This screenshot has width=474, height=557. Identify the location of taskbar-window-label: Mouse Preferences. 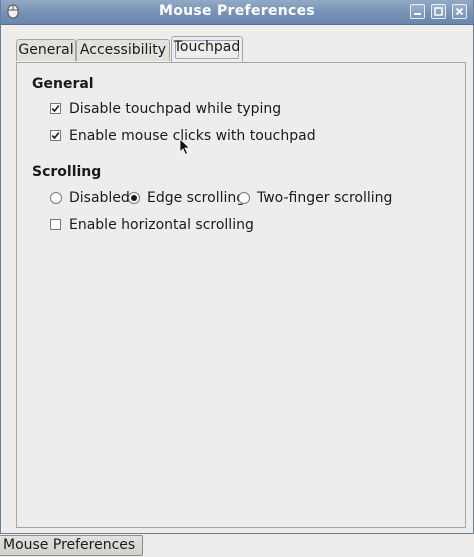
(69, 545).